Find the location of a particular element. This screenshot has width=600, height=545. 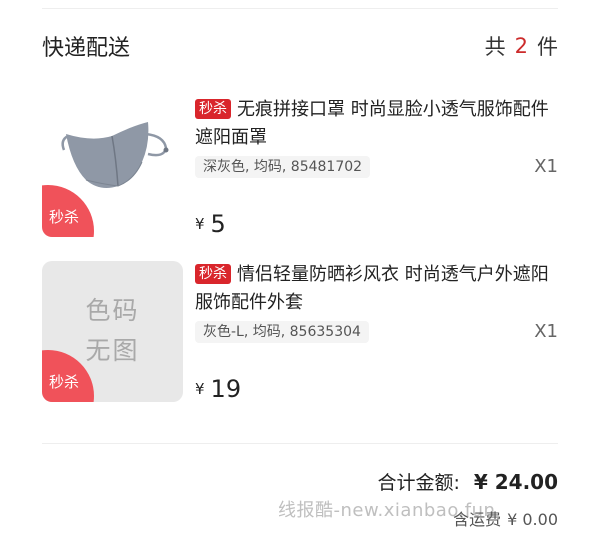

item-count-number: 2 is located at coordinates (521, 46).